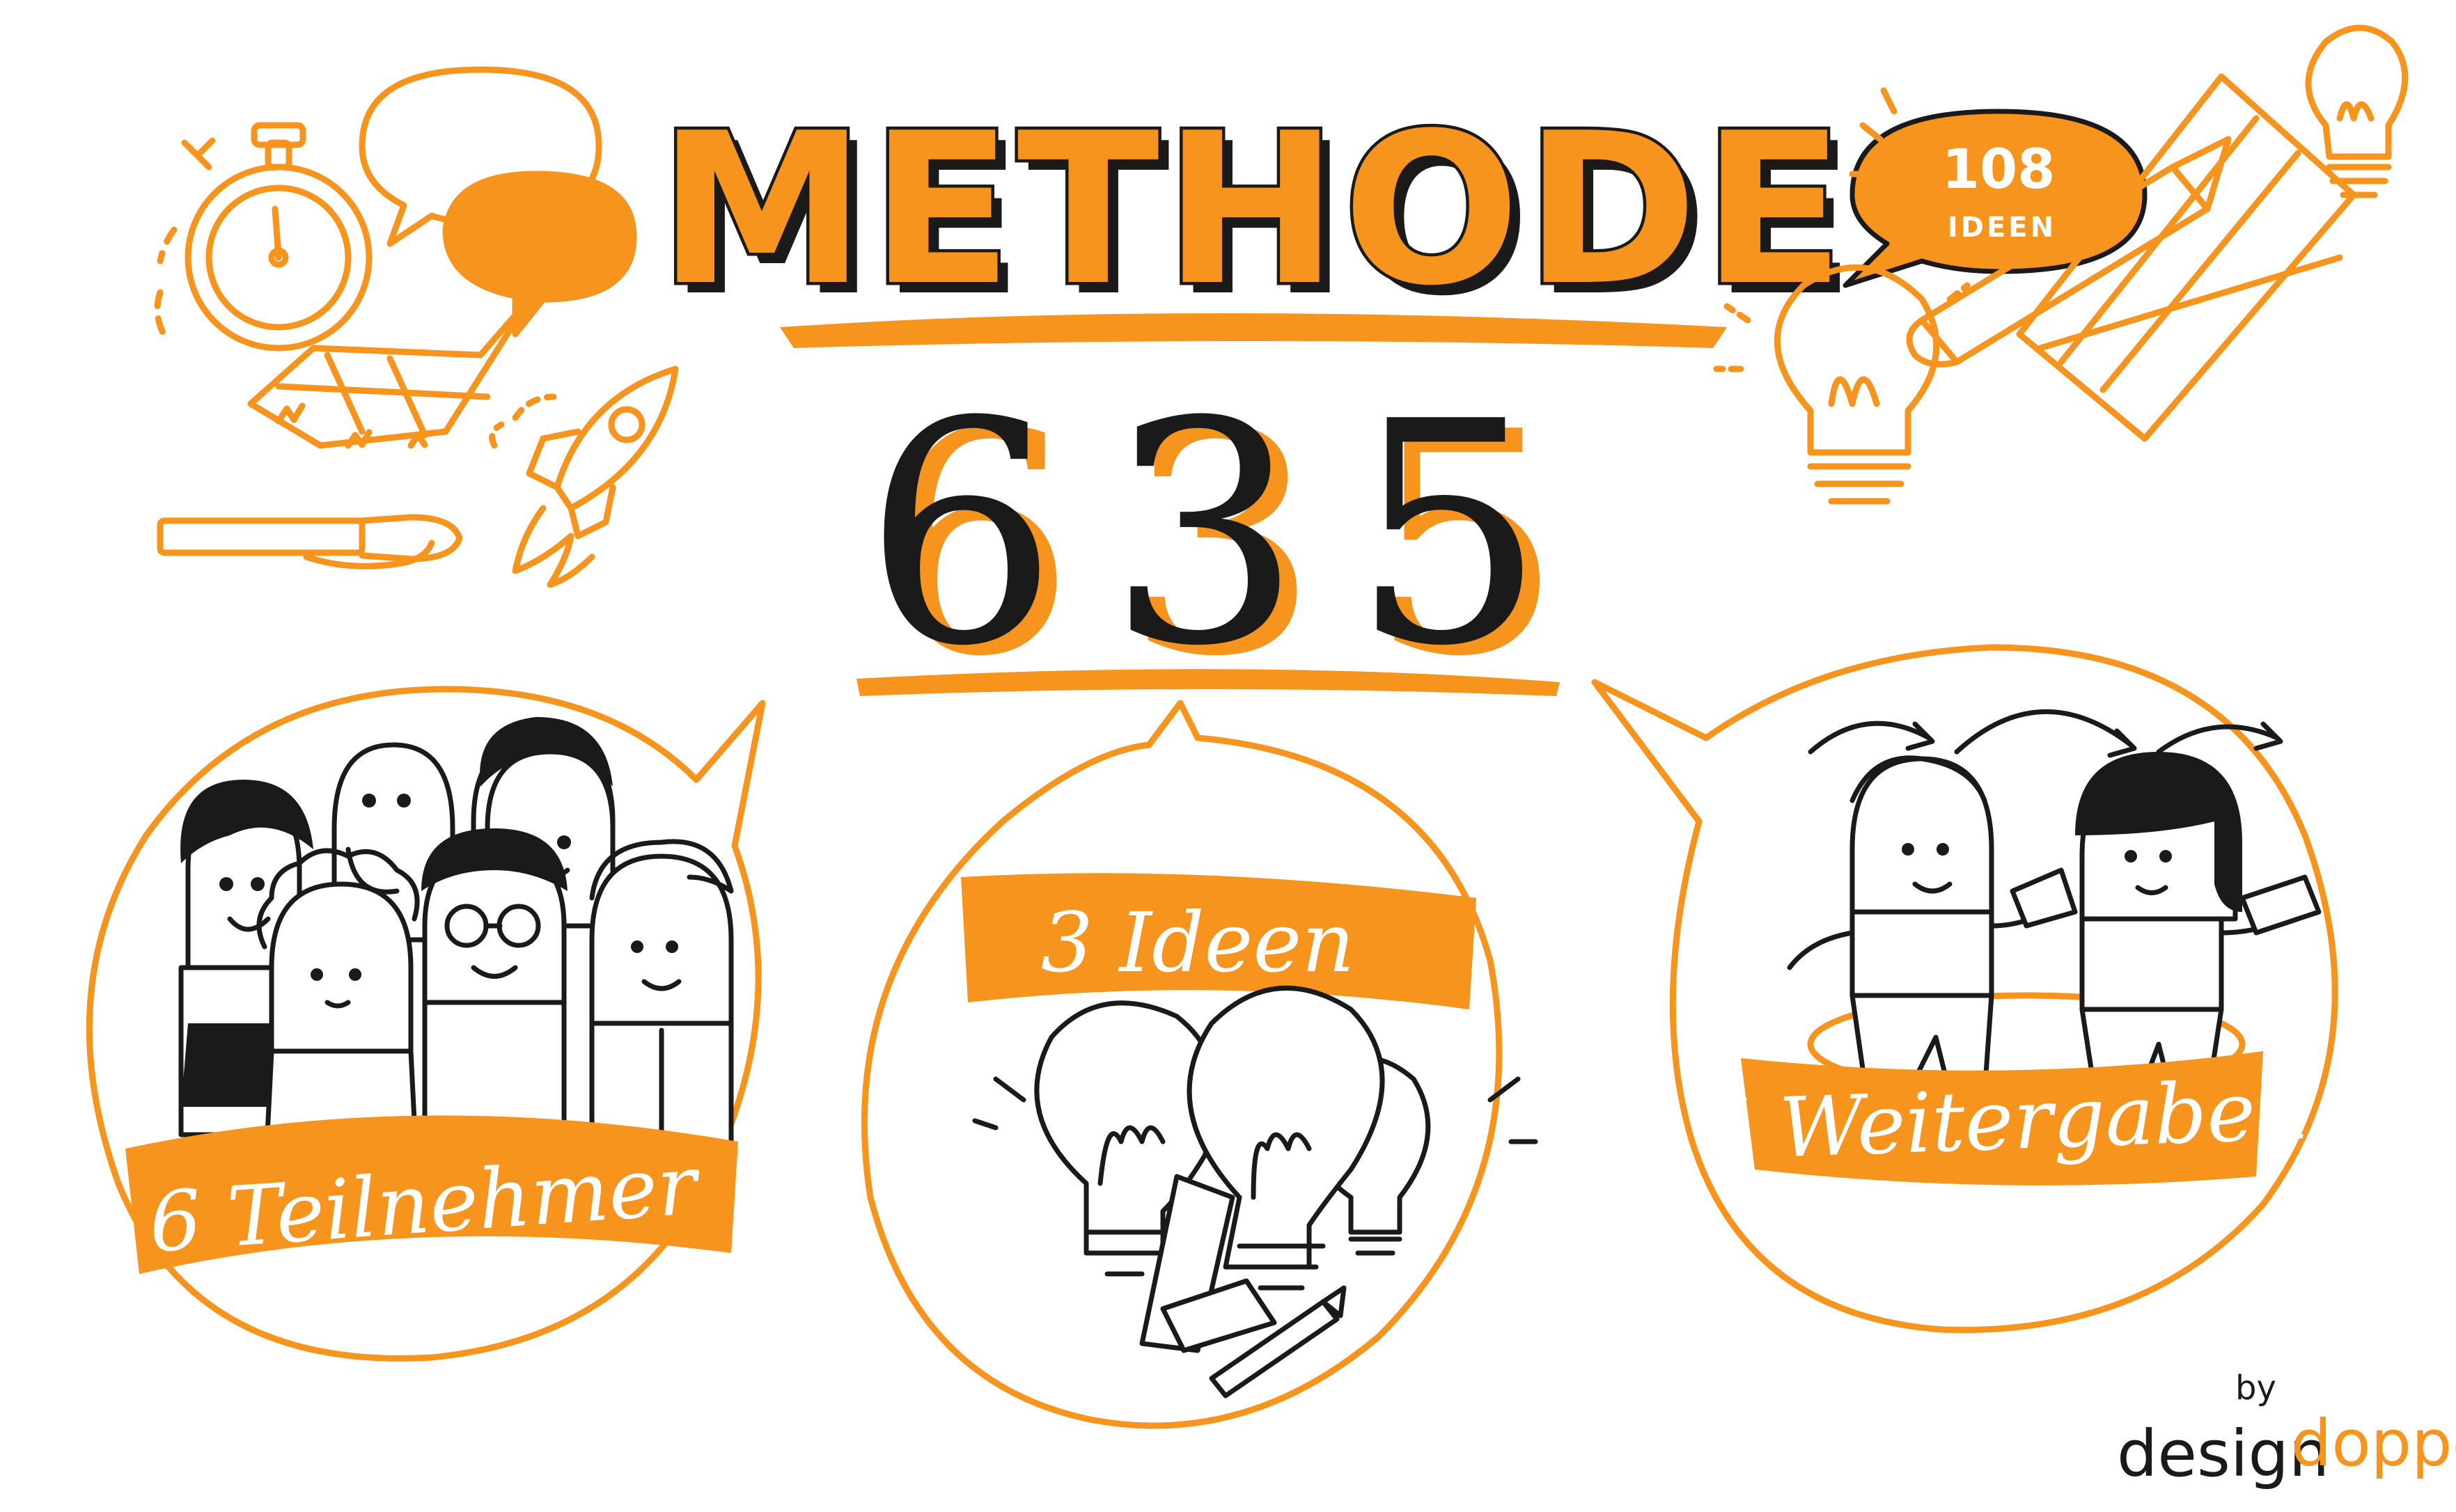 Image resolution: width=2456 pixels, height=1512 pixels. What do you see at coordinates (263, 237) in the screenshot?
I see `stopwatch-icon` at bounding box center [263, 237].